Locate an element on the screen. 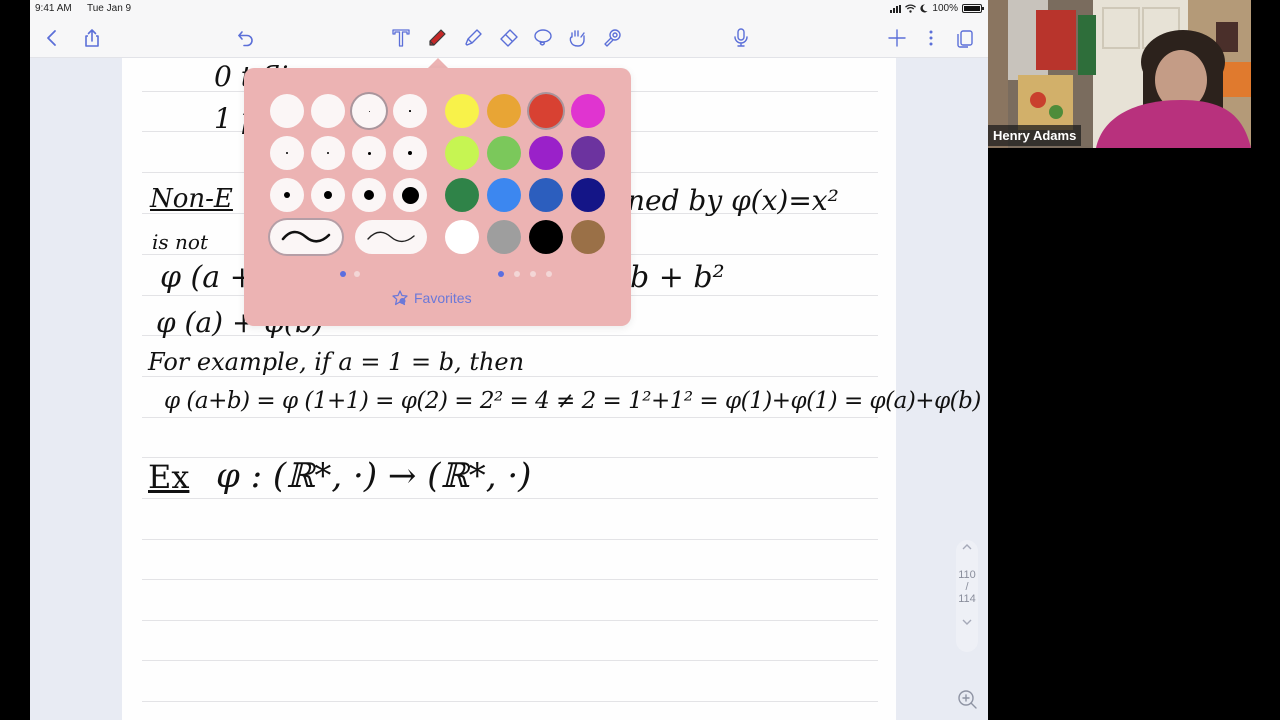  back-button is located at coordinates (52, 38).